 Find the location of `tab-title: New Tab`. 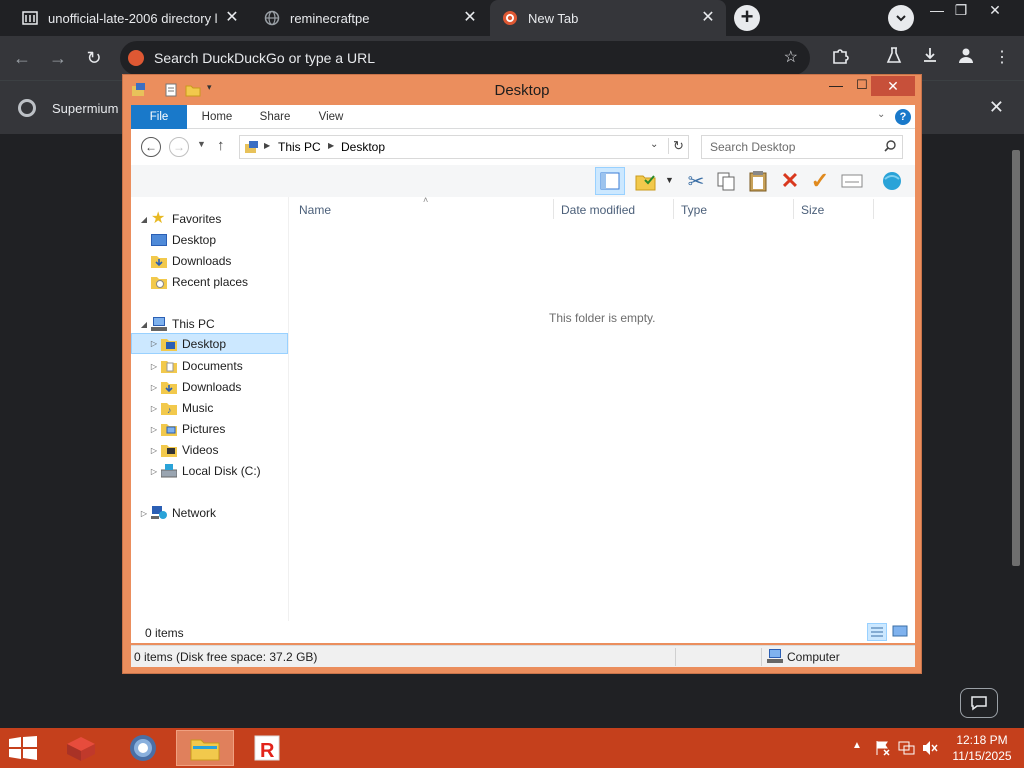

tab-title: New Tab is located at coordinates (553, 18).